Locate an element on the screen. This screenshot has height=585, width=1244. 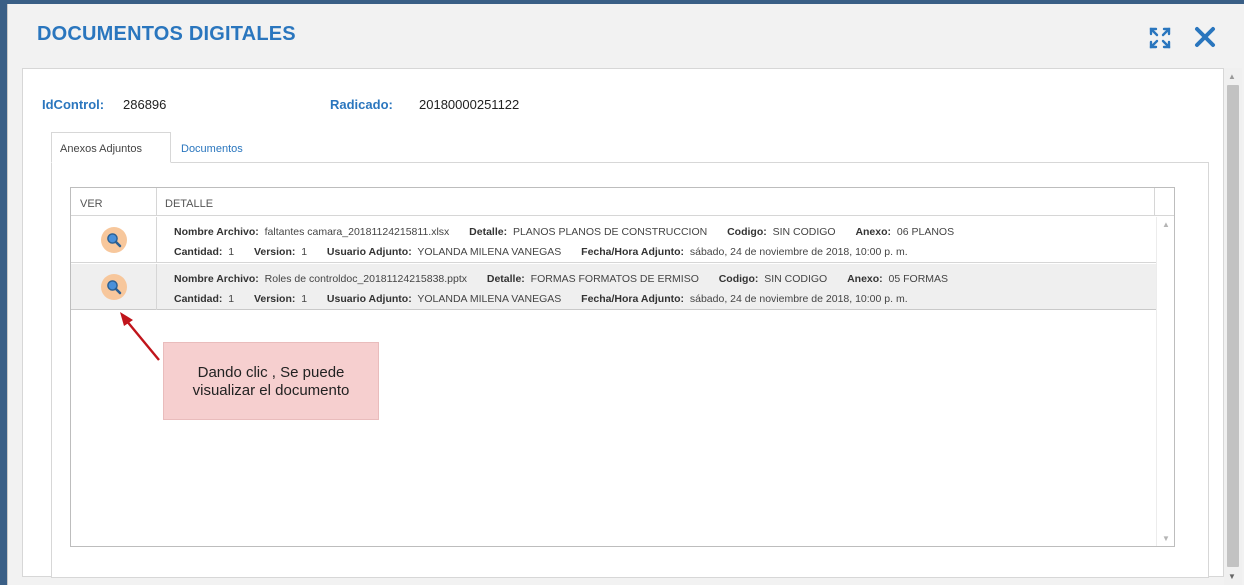
tab-anexos-adjuntos: Anexos Adjuntos is located at coordinates (111, 147).